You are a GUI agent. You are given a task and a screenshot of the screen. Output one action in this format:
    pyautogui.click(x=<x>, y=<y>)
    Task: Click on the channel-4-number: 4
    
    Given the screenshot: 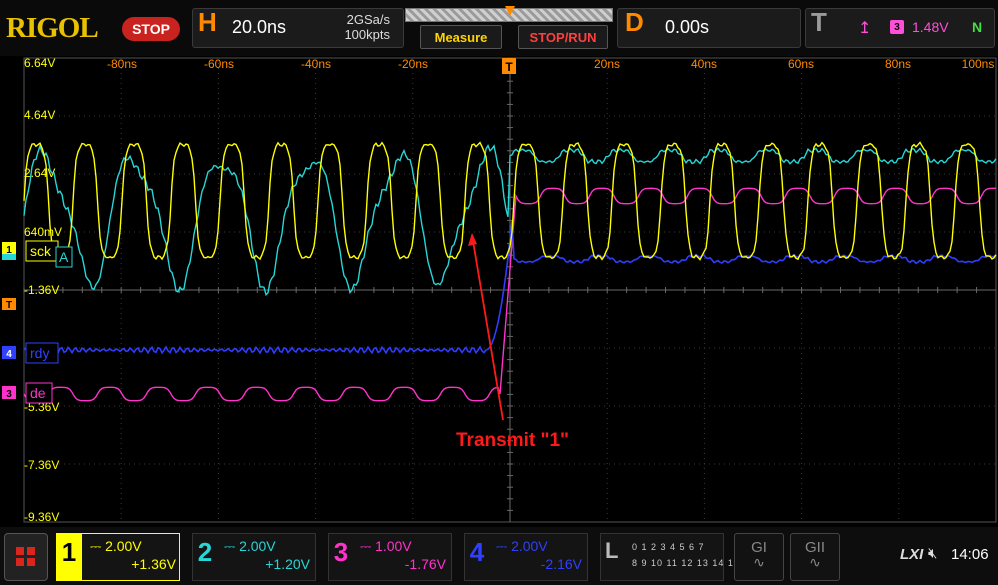 What is the action you would take?
    pyautogui.click(x=477, y=552)
    